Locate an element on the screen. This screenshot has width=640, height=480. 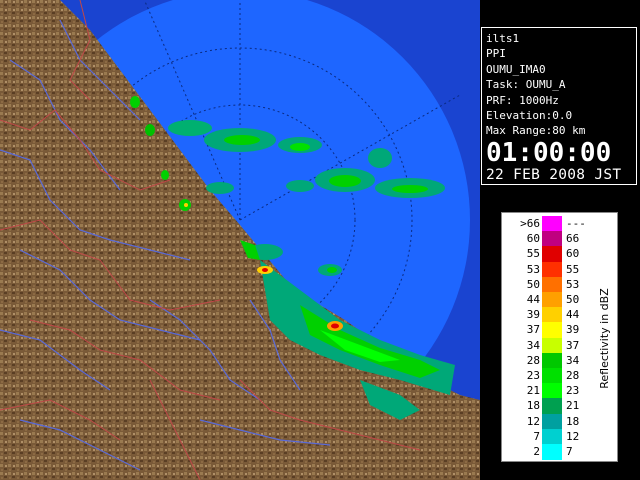
legend-high-value: 12 is located at coordinates (573, 436).